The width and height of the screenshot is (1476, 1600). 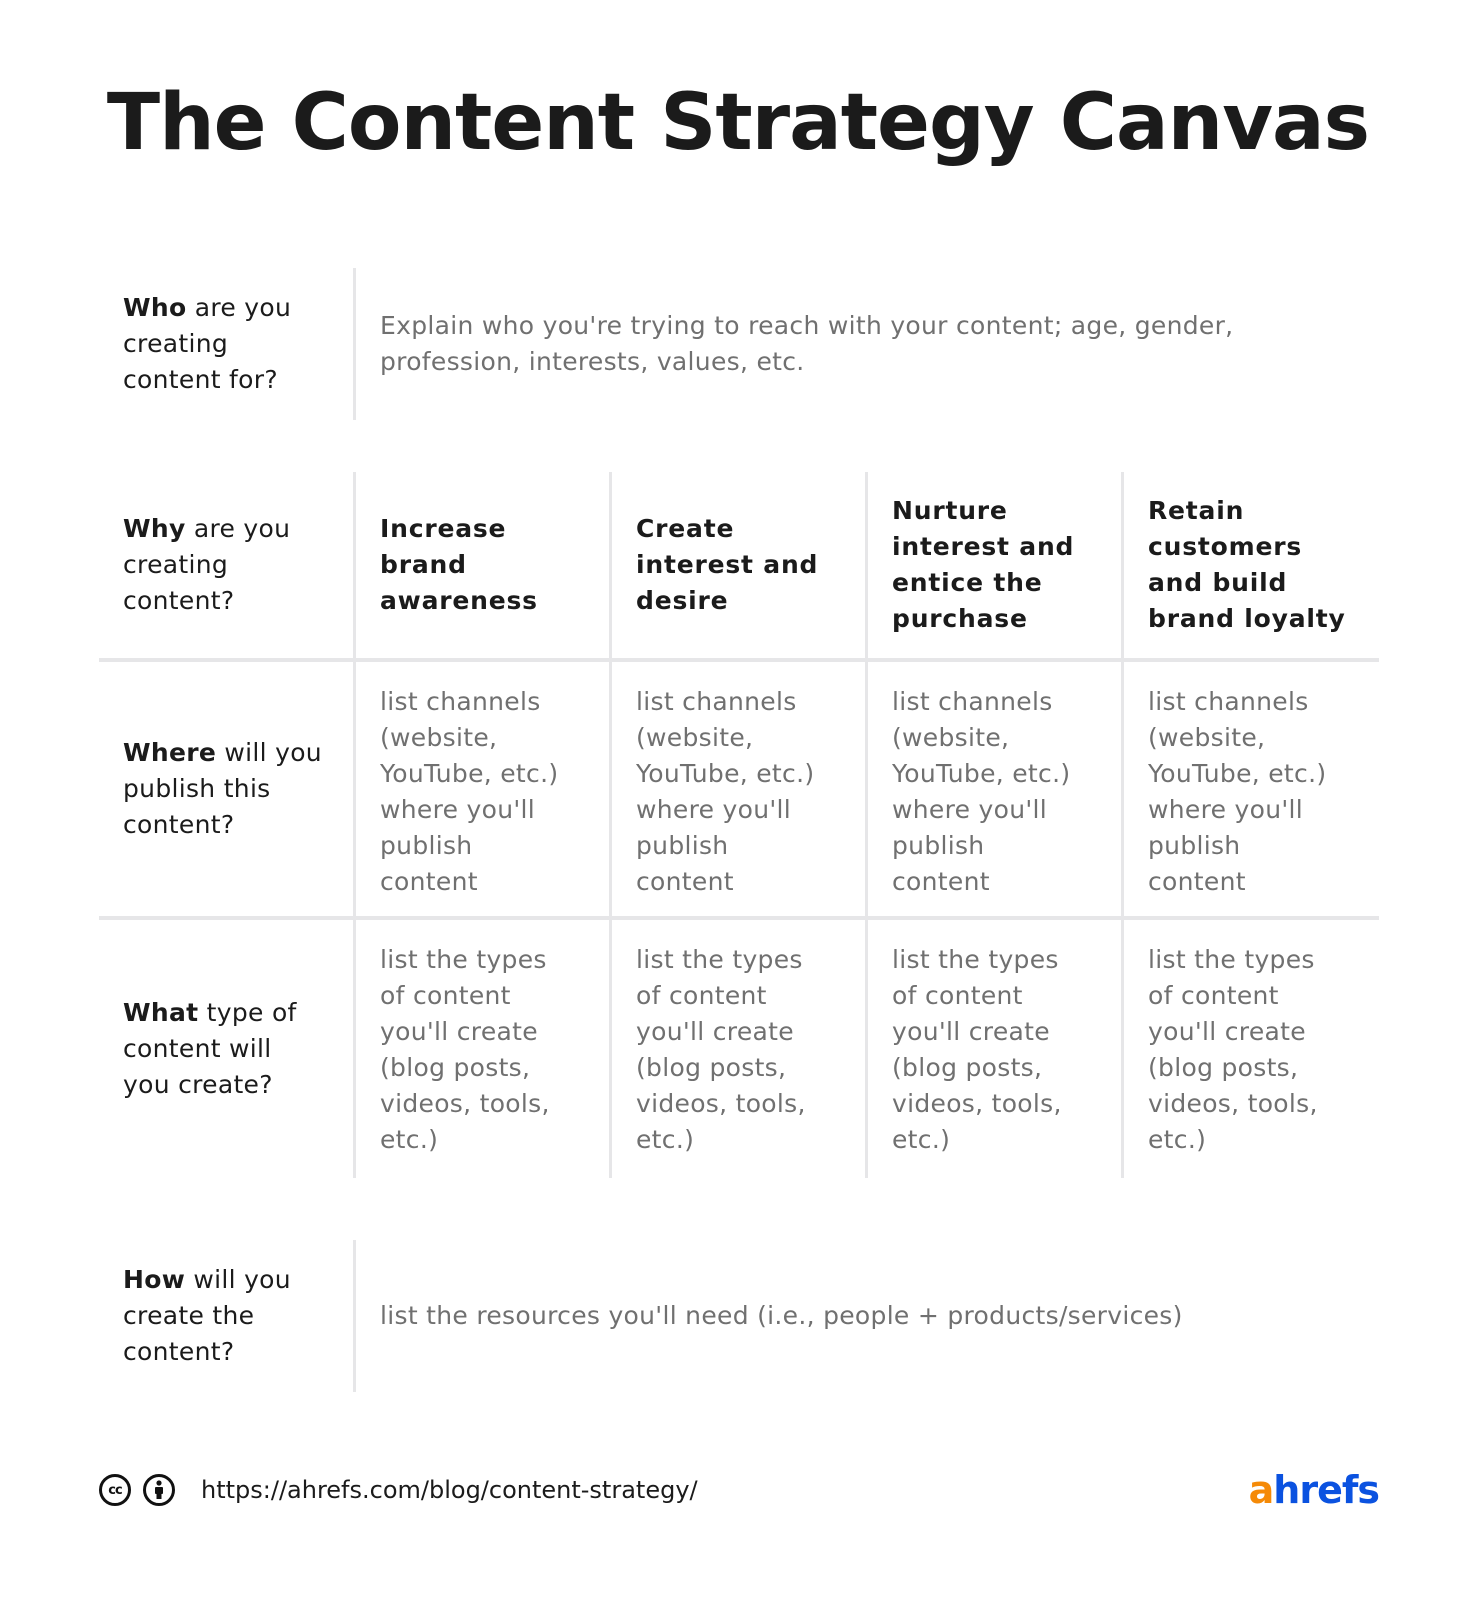 I want to click on who-label: Who are you creating content for?, so click(x=228, y=344).